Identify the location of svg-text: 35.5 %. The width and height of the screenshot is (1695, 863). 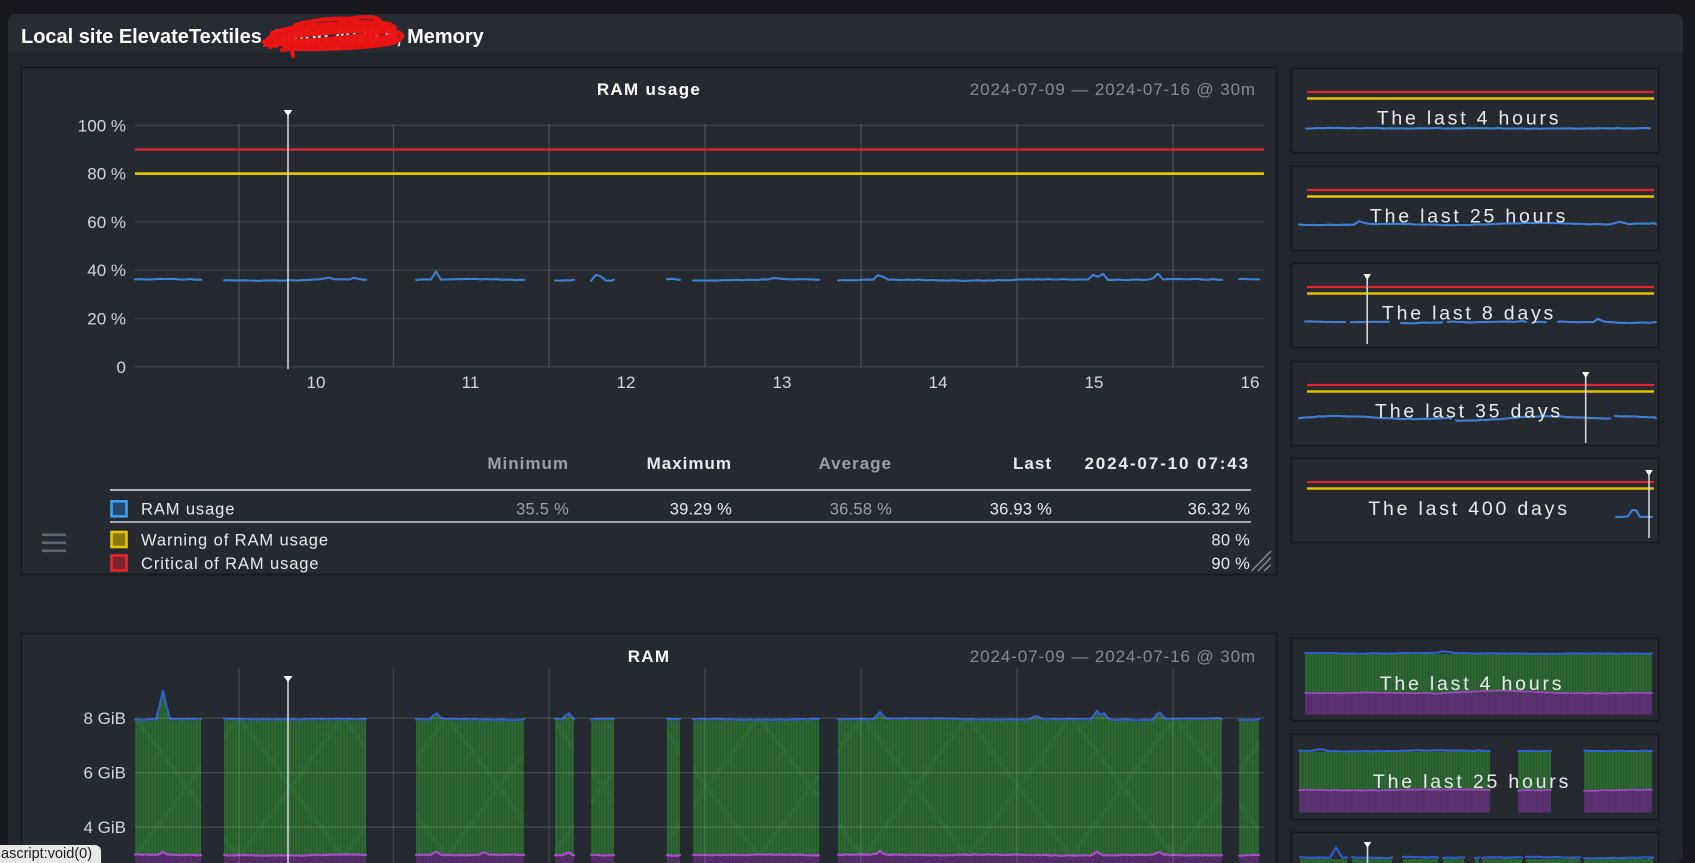
(542, 510).